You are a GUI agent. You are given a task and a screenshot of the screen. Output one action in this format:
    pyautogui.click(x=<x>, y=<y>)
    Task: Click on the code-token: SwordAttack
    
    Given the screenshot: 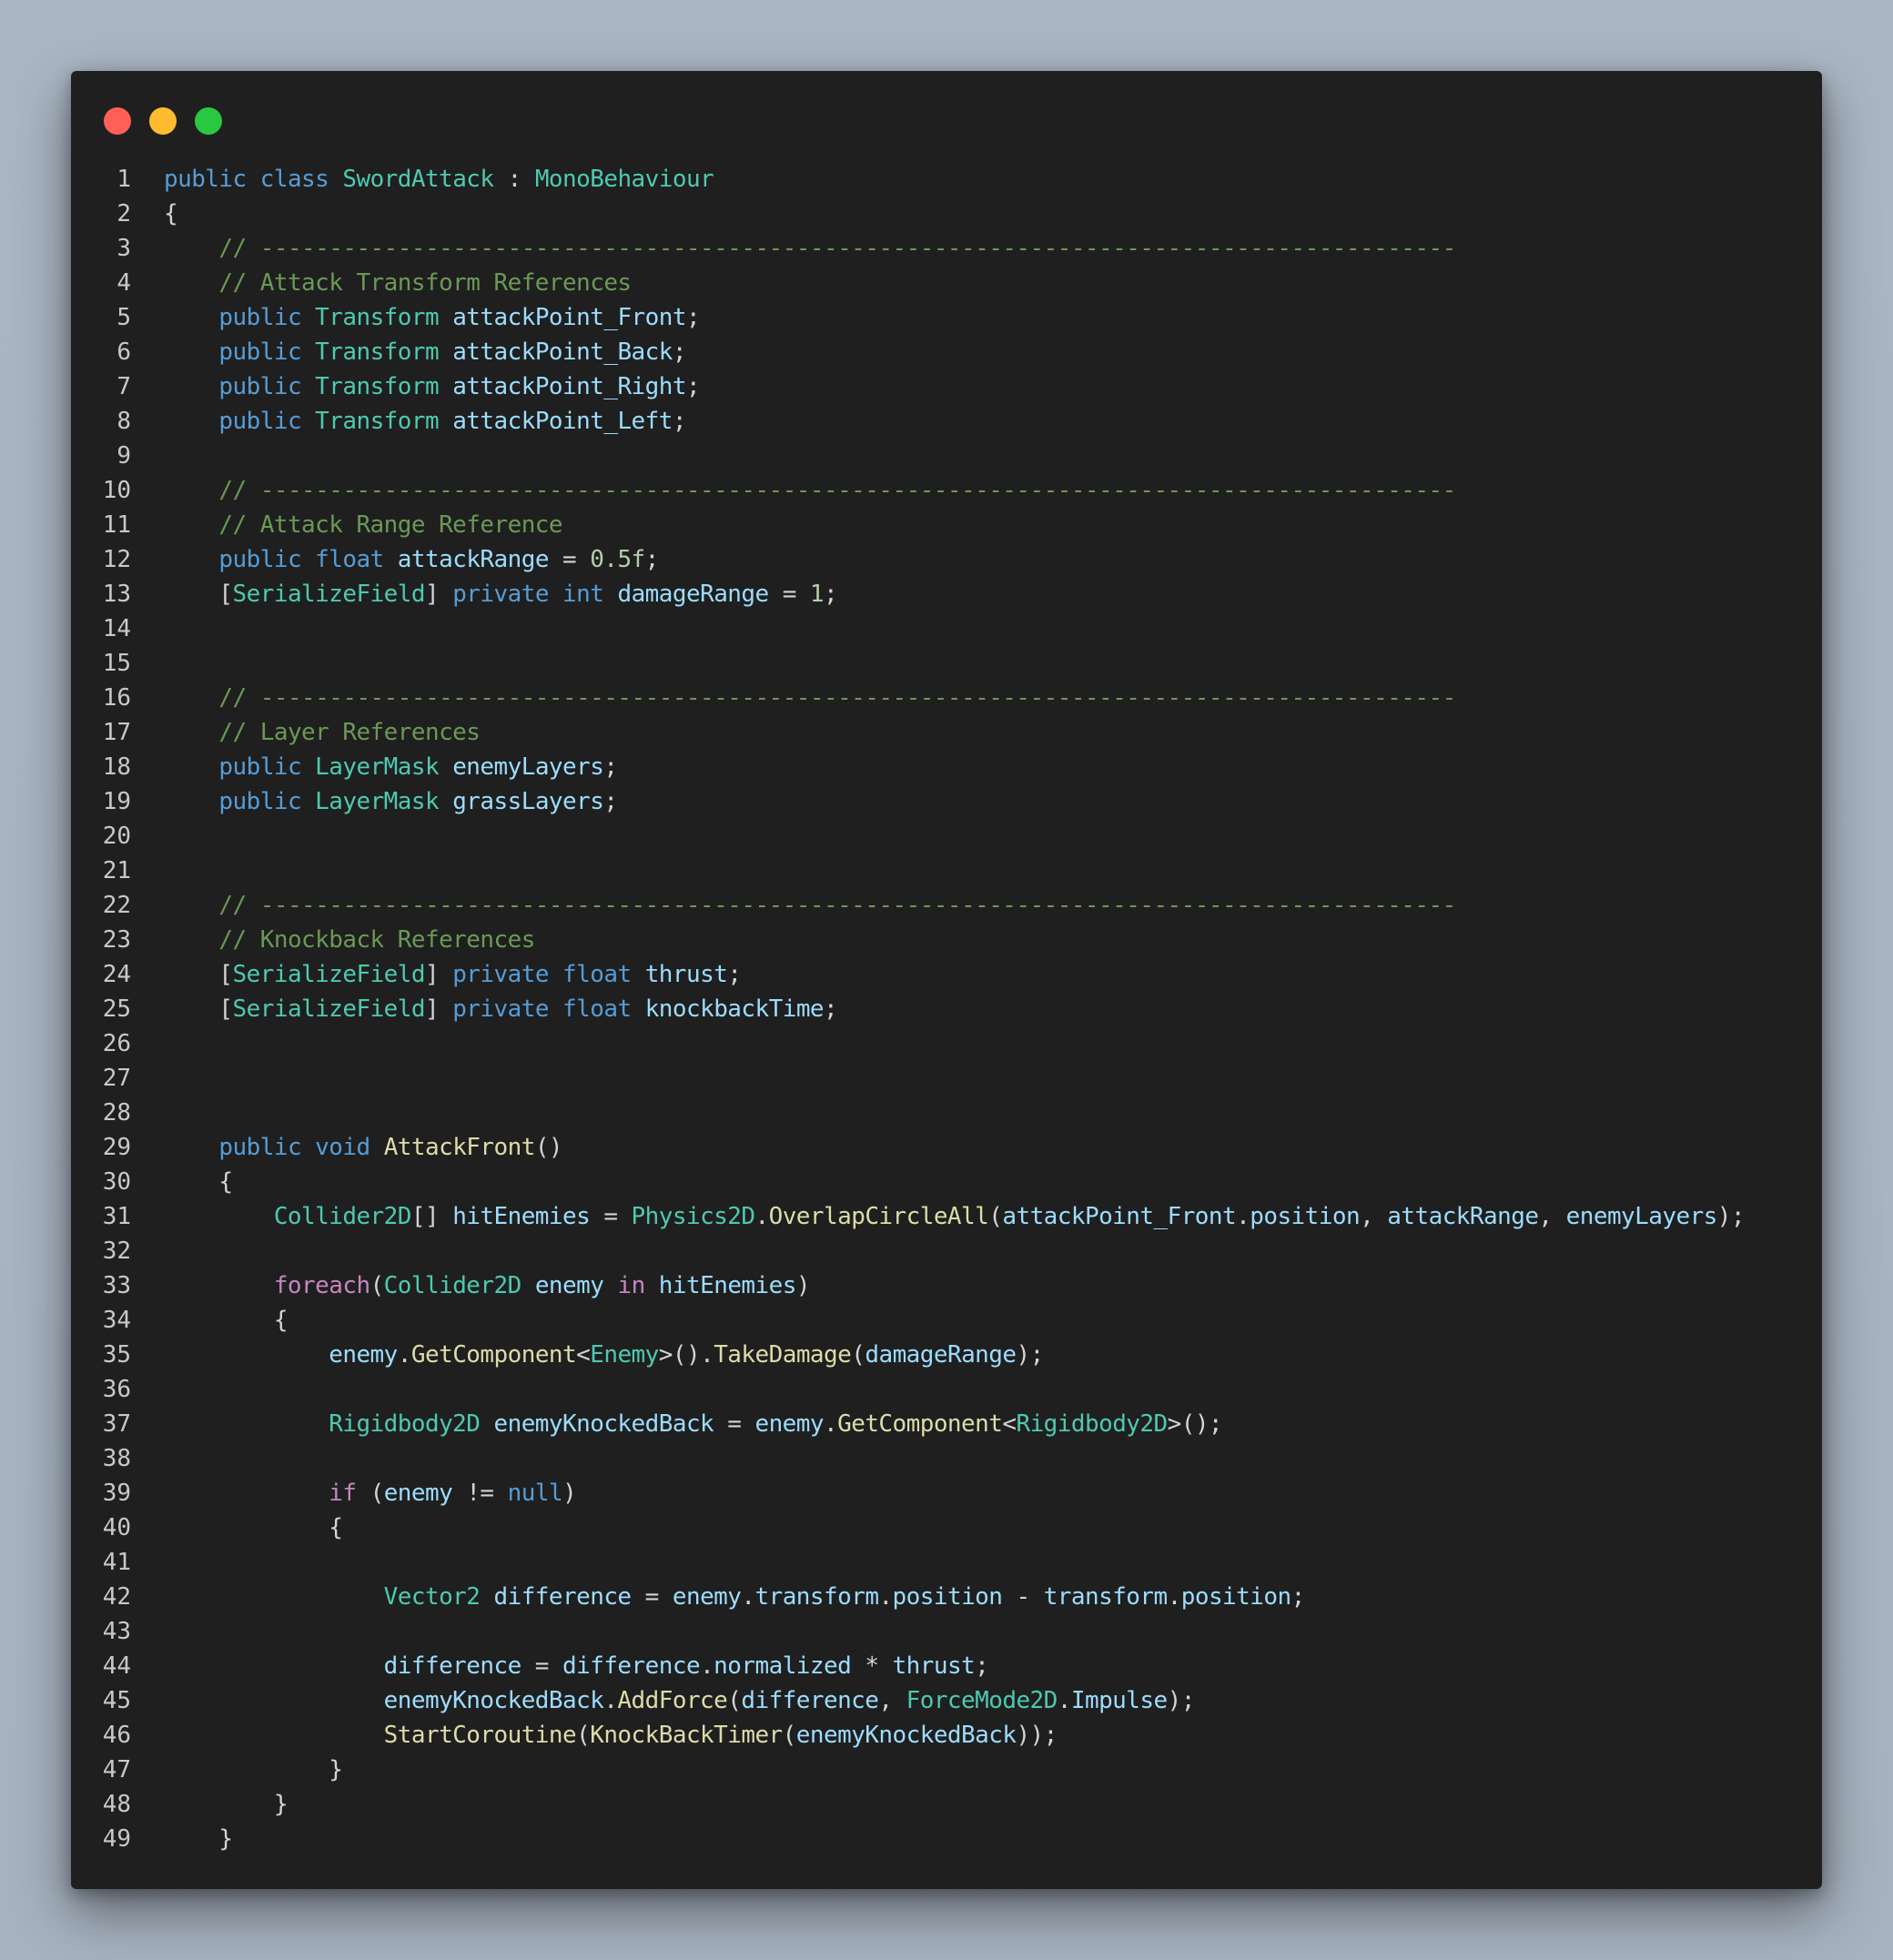 What is the action you would take?
    pyautogui.click(x=418, y=179)
    